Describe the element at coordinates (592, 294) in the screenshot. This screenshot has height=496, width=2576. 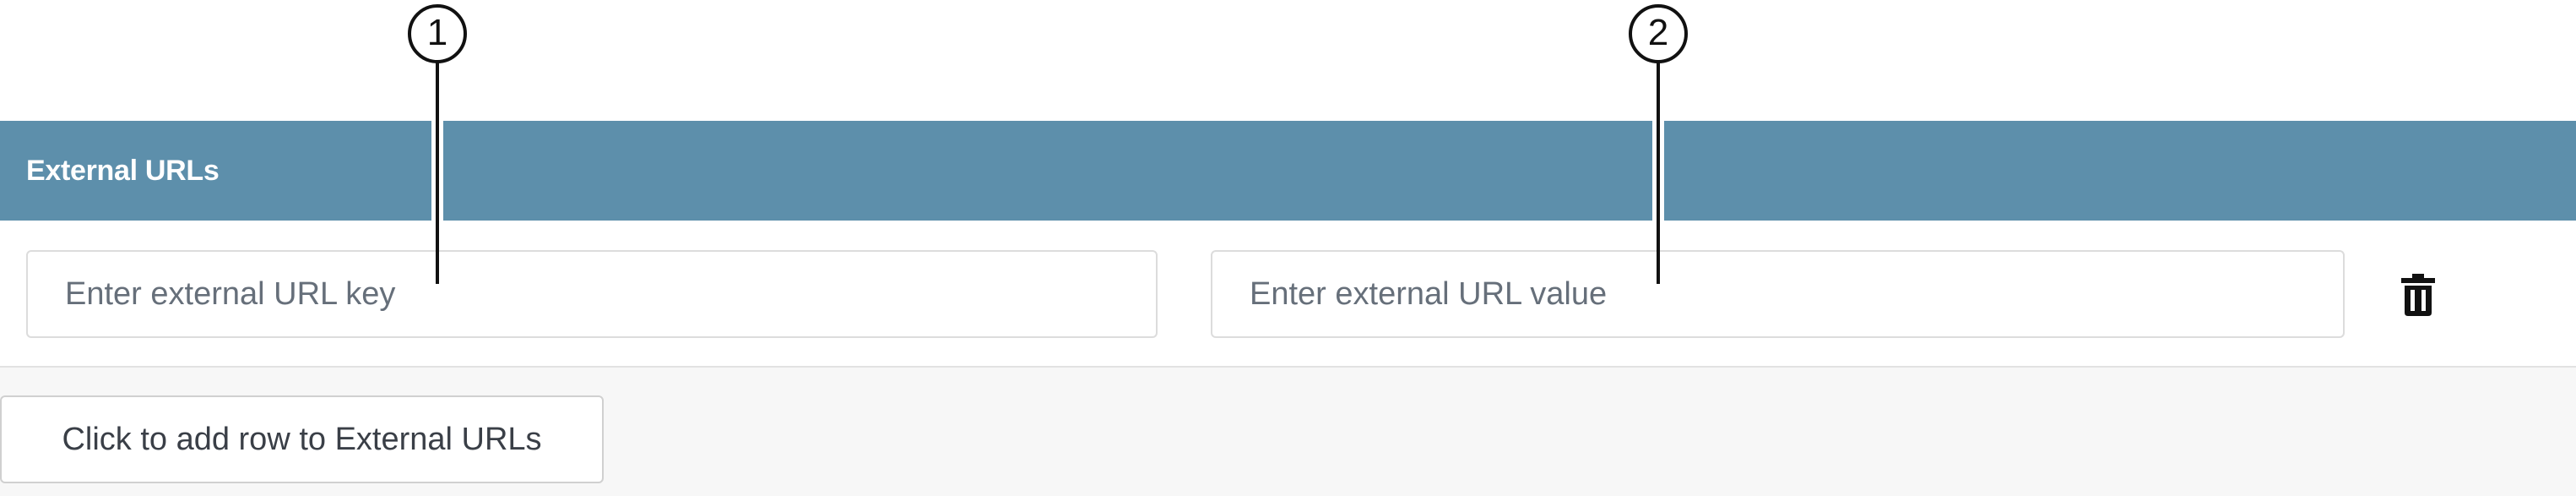
I see `external-url-key-input` at that location.